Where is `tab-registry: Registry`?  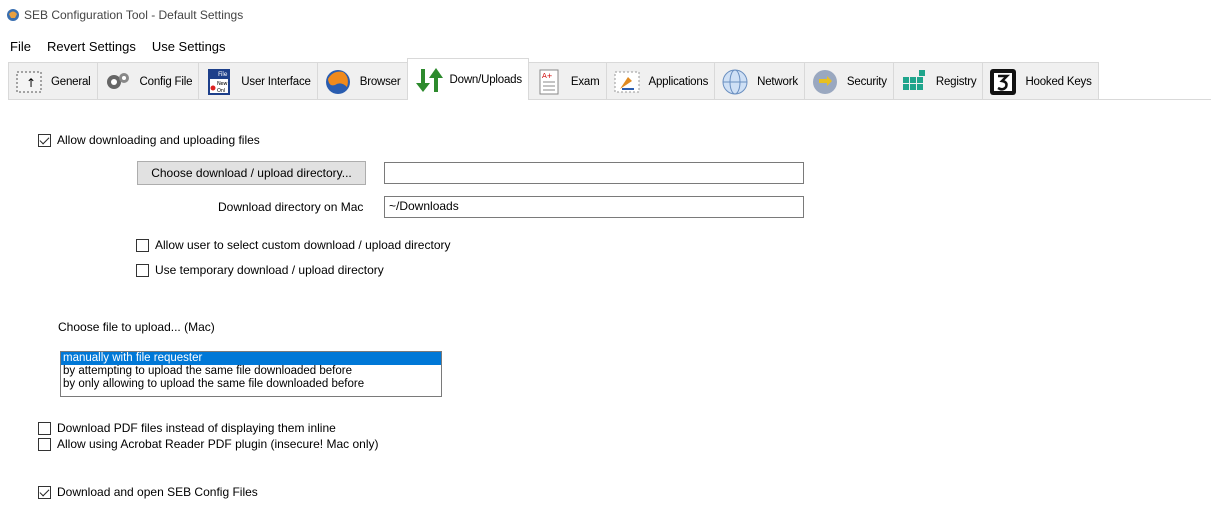
tab-registry: Registry is located at coordinates (938, 81).